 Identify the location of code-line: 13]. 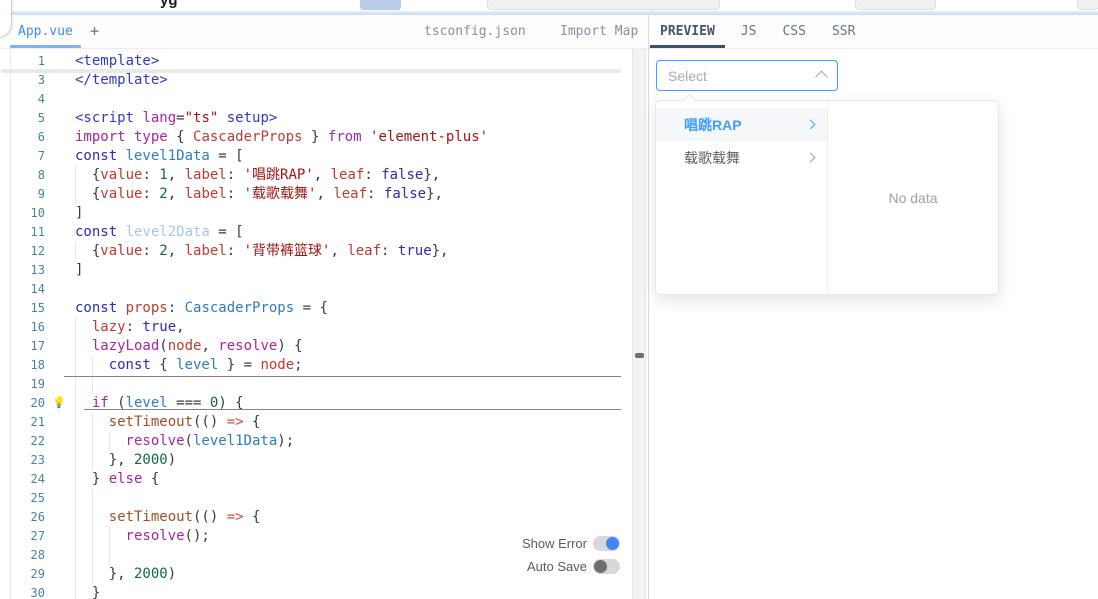
(321, 270).